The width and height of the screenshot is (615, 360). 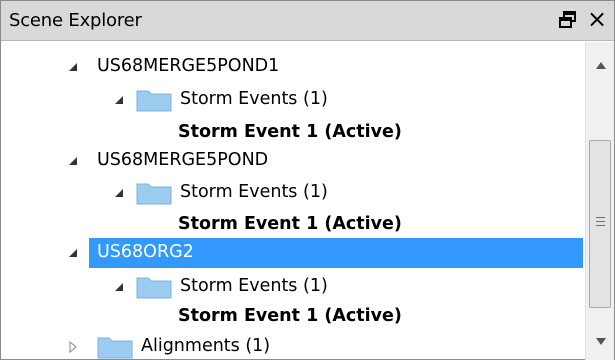 I want to click on tree-item-project: US68MERGE5POND1, so click(x=292, y=66).